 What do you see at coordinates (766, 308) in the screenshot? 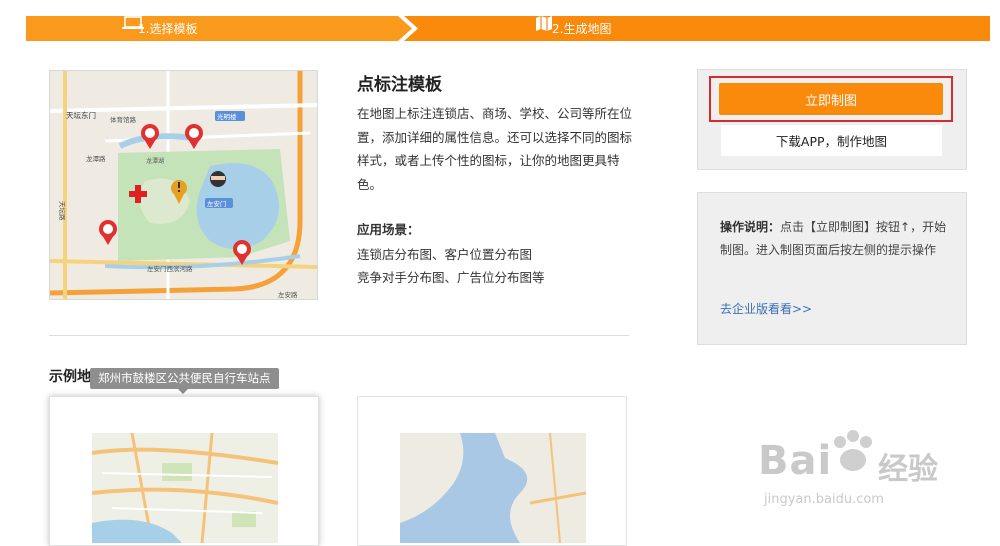
I see `enterprise-version-link: 去企业版看看>>` at bounding box center [766, 308].